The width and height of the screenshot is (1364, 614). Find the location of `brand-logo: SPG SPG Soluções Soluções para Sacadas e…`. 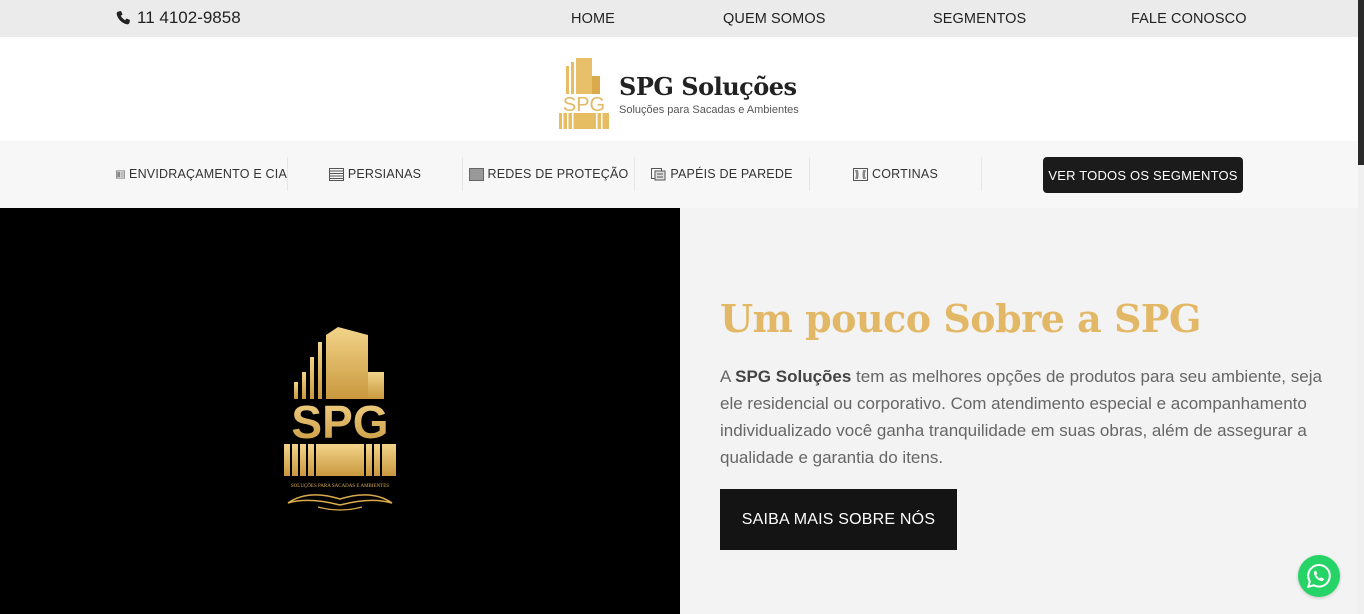

brand-logo: SPG SPG Soluções Soluções para Sacadas e… is located at coordinates (691, 95).